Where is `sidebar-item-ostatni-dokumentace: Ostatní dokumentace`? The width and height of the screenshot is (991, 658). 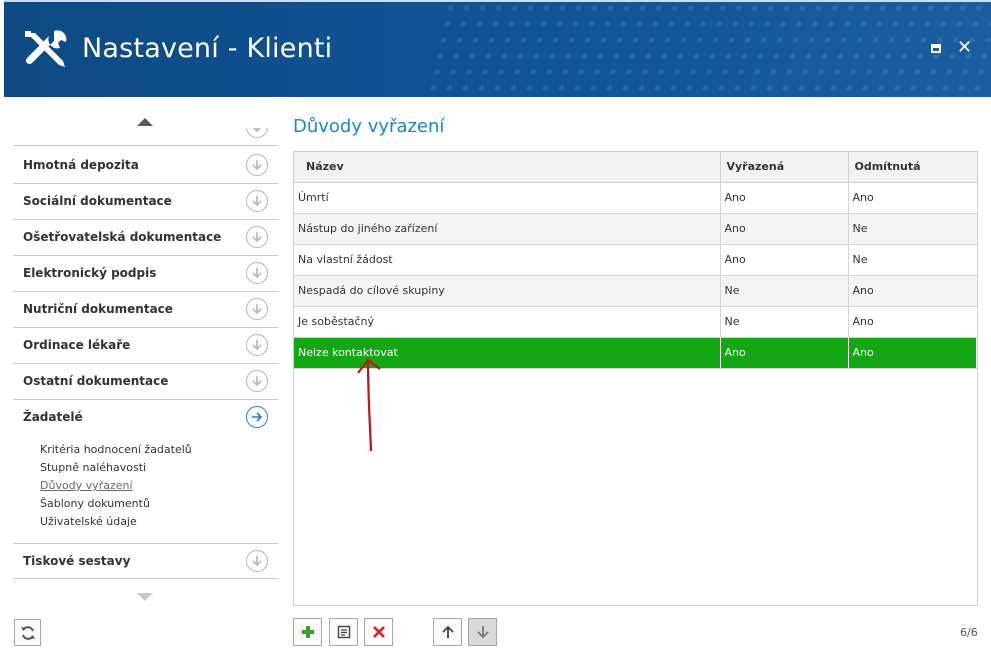 sidebar-item-ostatni-dokumentace: Ostatní dokumentace is located at coordinates (145, 382).